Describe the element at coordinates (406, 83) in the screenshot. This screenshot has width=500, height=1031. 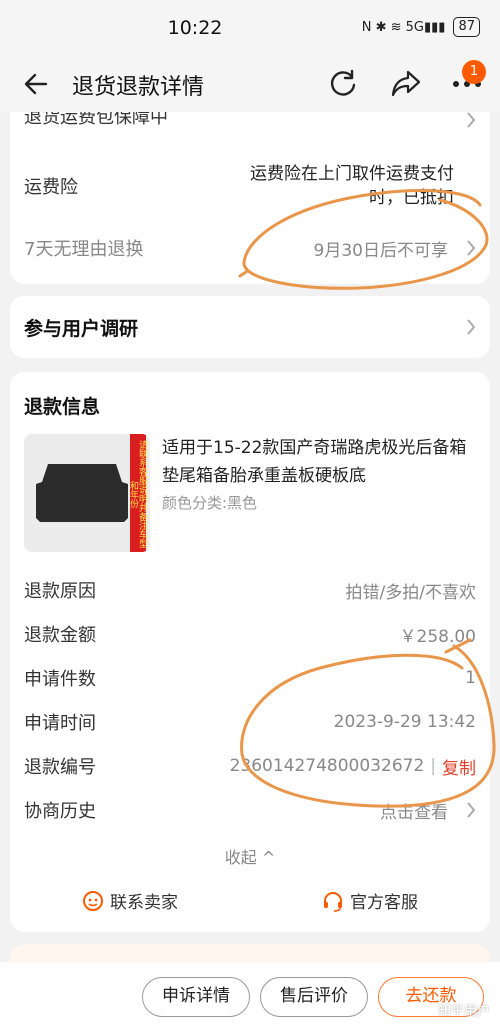
I see `share-icon` at that location.